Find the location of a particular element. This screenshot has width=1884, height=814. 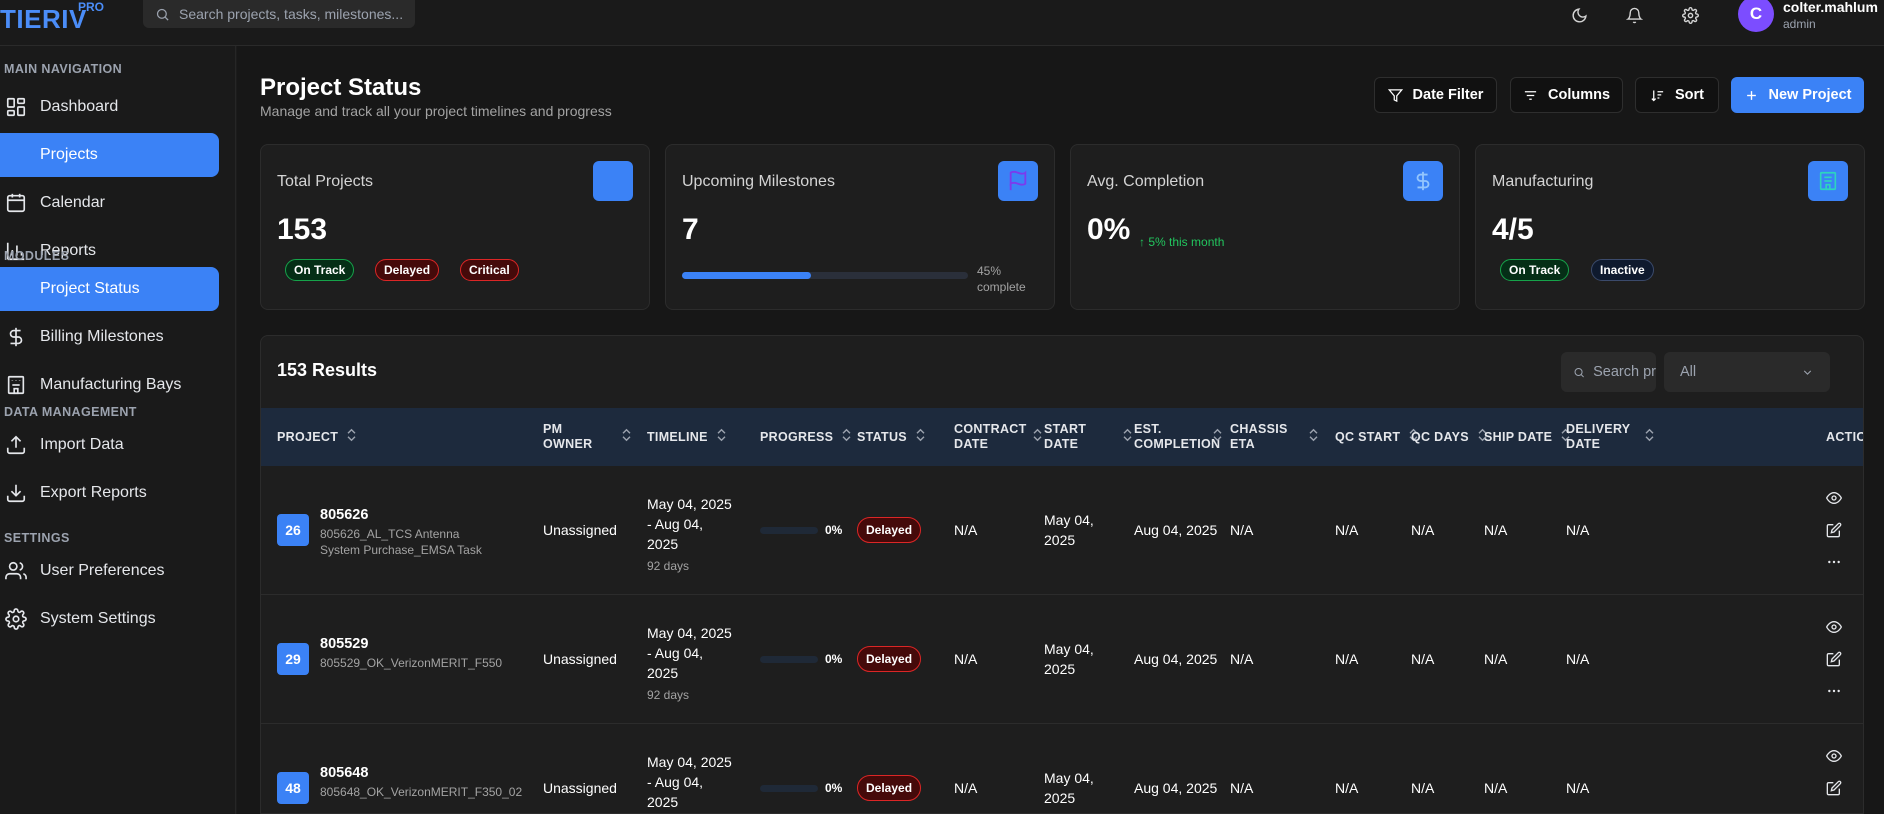

date-filter-button: Date Filter is located at coordinates (1435, 95).